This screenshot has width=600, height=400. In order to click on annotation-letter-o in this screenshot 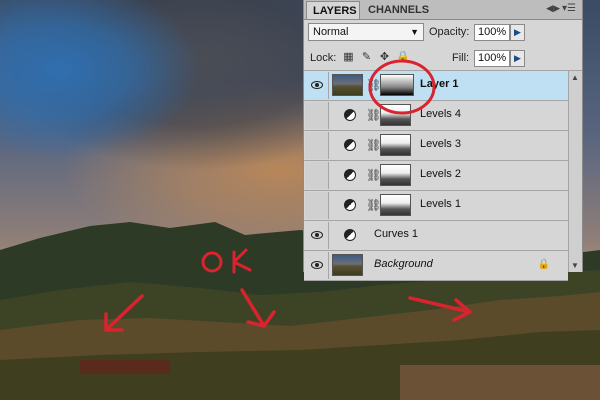, I will do `click(212, 262)`.